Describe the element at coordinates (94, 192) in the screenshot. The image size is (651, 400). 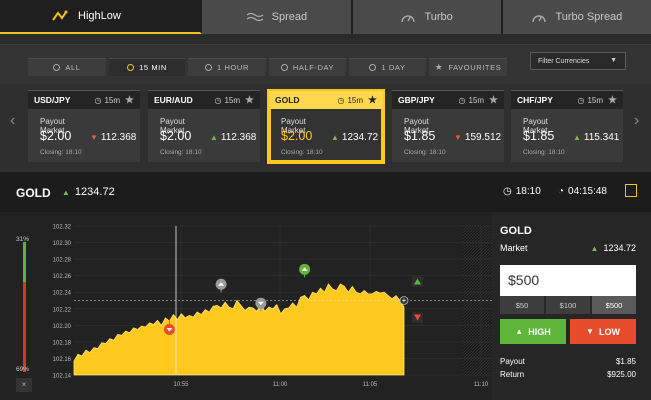
I see `selected-asset-price: 1234.72` at that location.